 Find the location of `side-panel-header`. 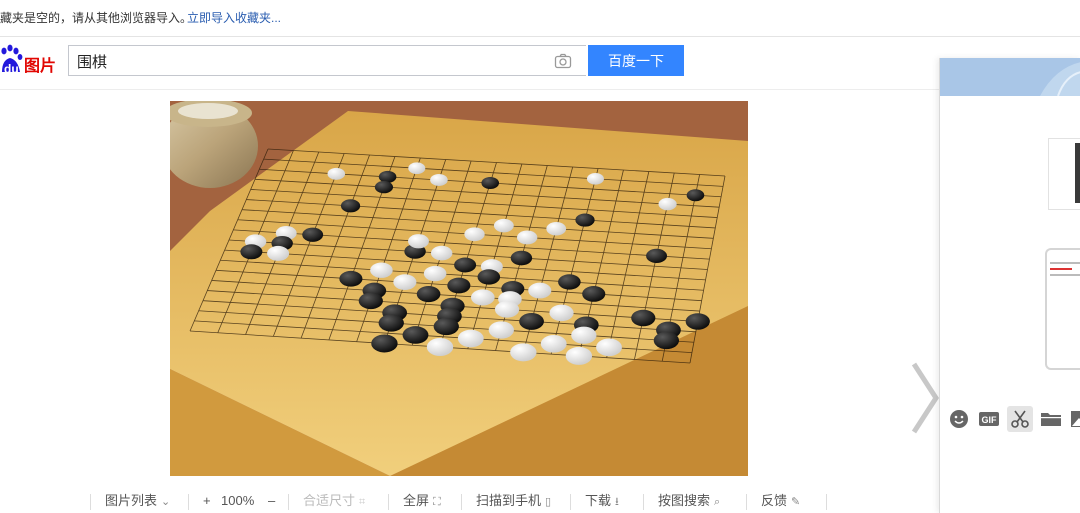

side-panel-header is located at coordinates (1010, 77).